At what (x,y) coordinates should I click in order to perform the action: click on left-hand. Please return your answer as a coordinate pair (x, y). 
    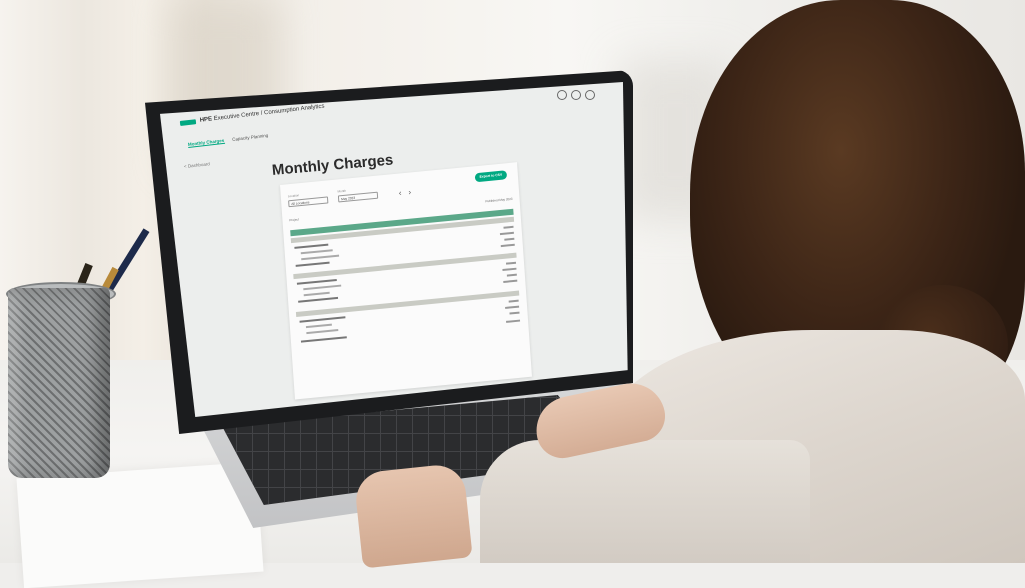
    Looking at the image, I should click on (413, 515).